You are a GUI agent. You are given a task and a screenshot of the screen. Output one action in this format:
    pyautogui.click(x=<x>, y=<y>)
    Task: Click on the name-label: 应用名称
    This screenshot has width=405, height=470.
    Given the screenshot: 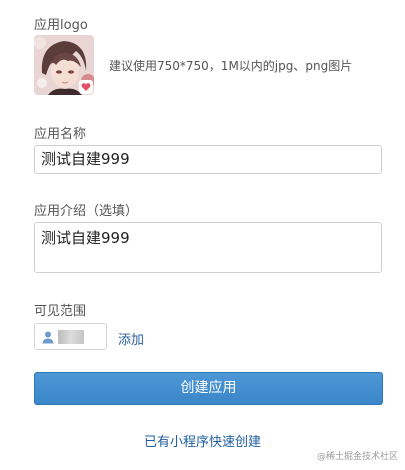 What is the action you would take?
    pyautogui.click(x=60, y=134)
    